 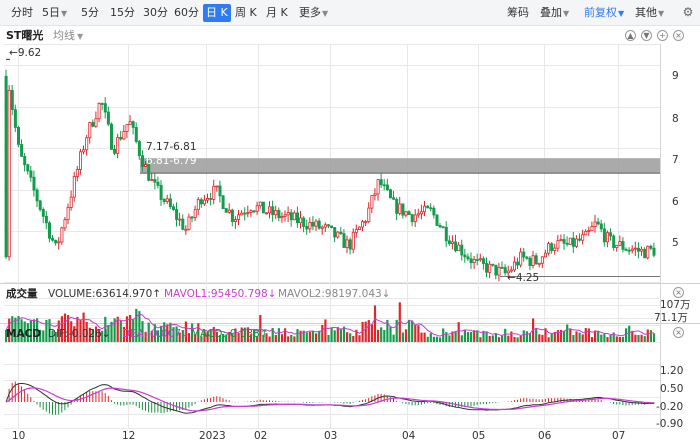 What do you see at coordinates (672, 371) in the screenshot?
I see `macd-tick-1.20: 1.20` at bounding box center [672, 371].